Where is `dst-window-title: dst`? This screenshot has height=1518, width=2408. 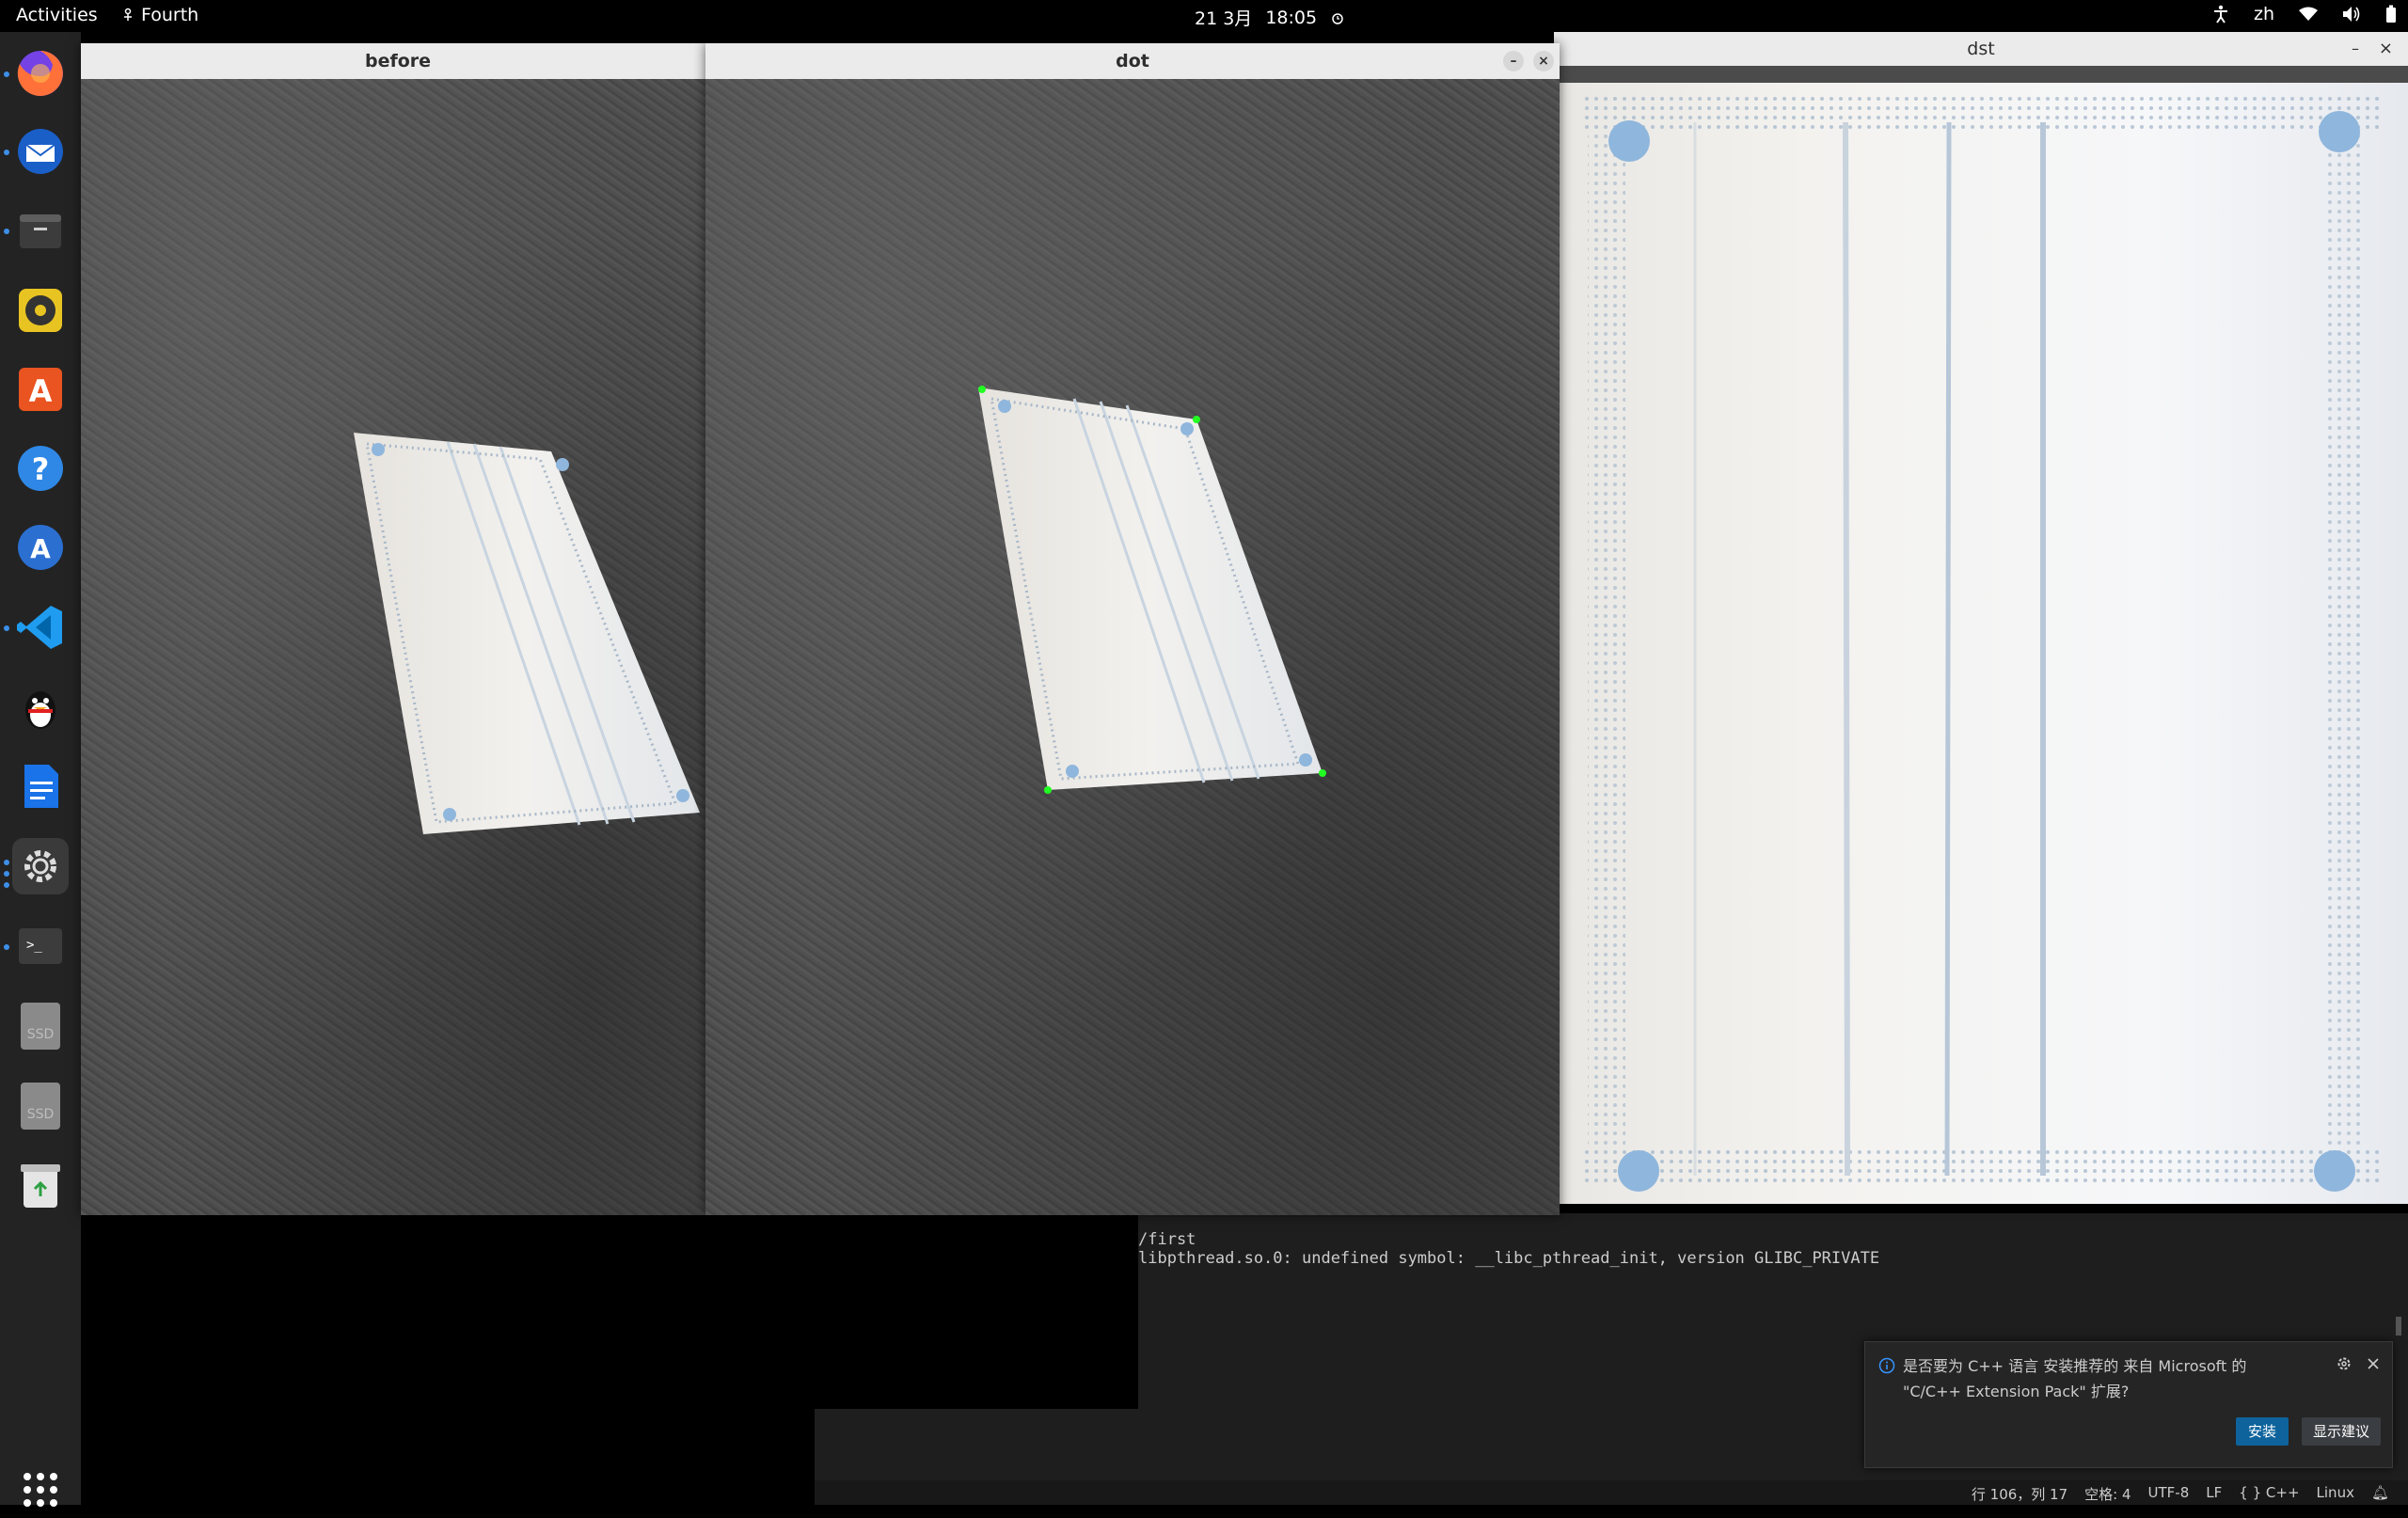
dst-window-title: dst is located at coordinates (1981, 49).